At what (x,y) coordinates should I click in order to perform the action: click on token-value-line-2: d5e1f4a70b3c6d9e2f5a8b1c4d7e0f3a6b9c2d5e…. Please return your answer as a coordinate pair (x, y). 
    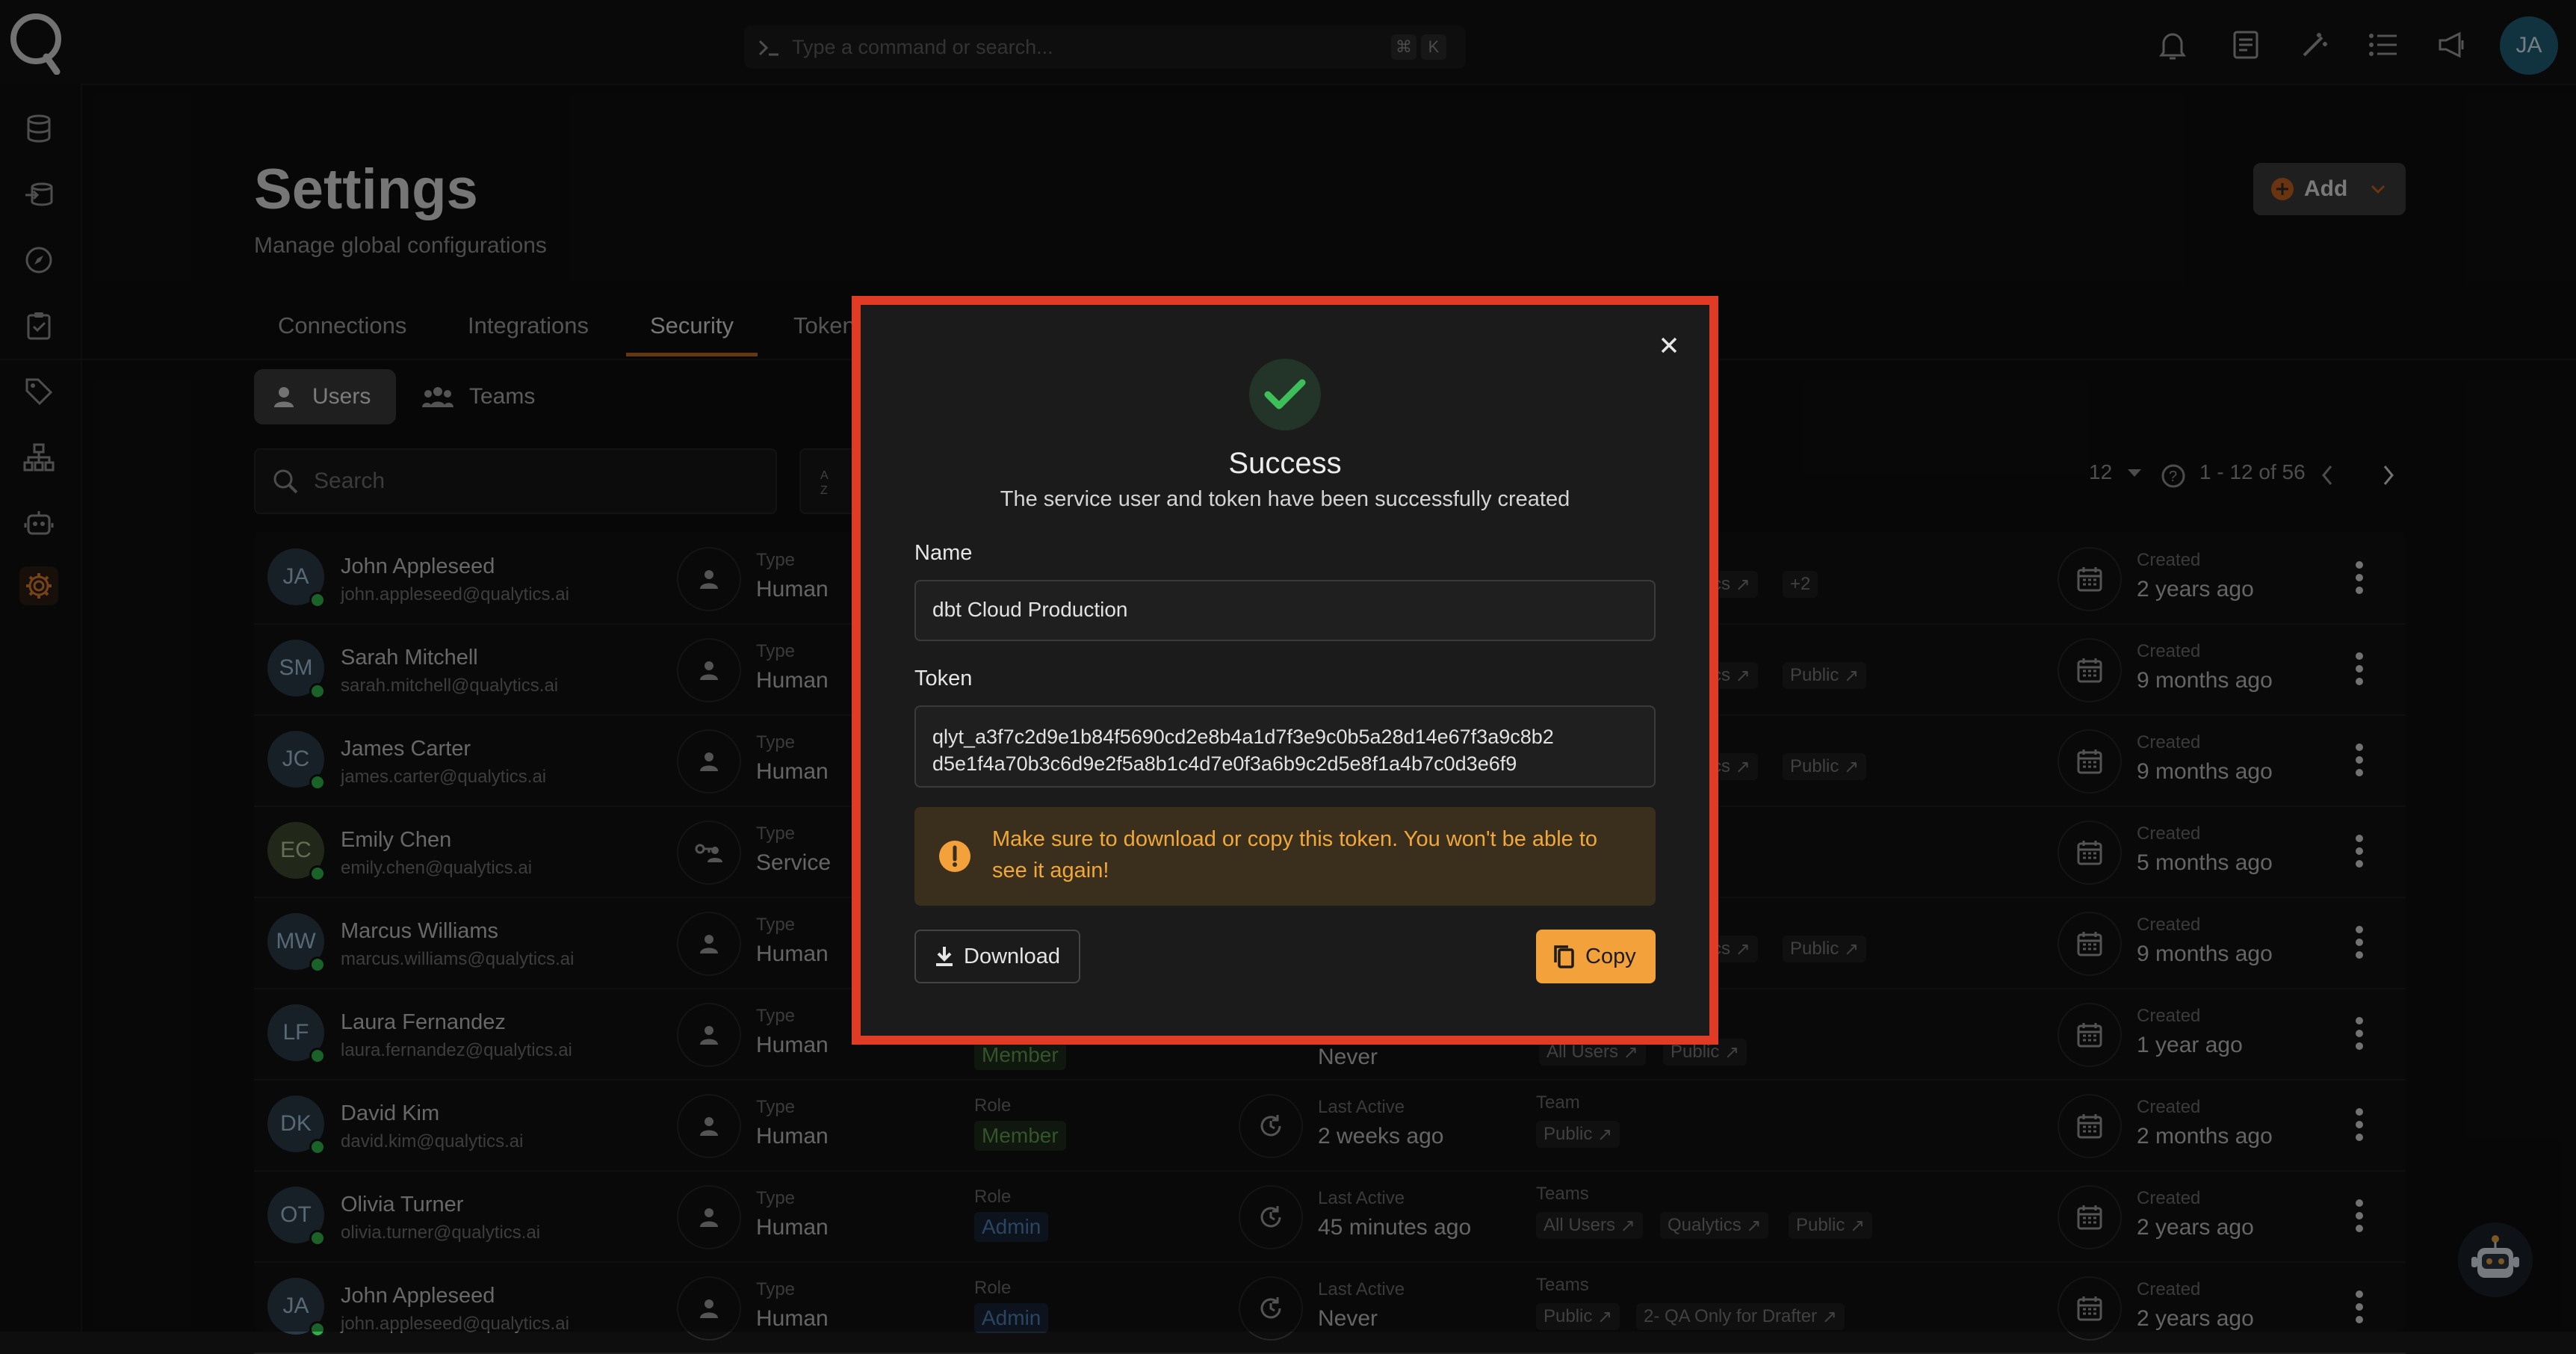
    Looking at the image, I should click on (1224, 763).